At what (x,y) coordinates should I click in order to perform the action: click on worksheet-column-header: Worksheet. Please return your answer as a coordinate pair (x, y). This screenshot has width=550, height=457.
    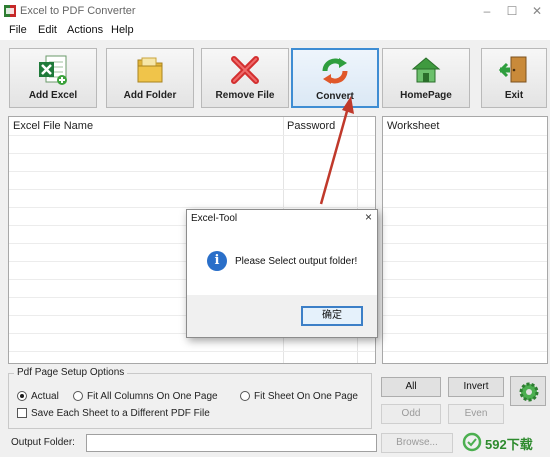
    Looking at the image, I should click on (466, 126).